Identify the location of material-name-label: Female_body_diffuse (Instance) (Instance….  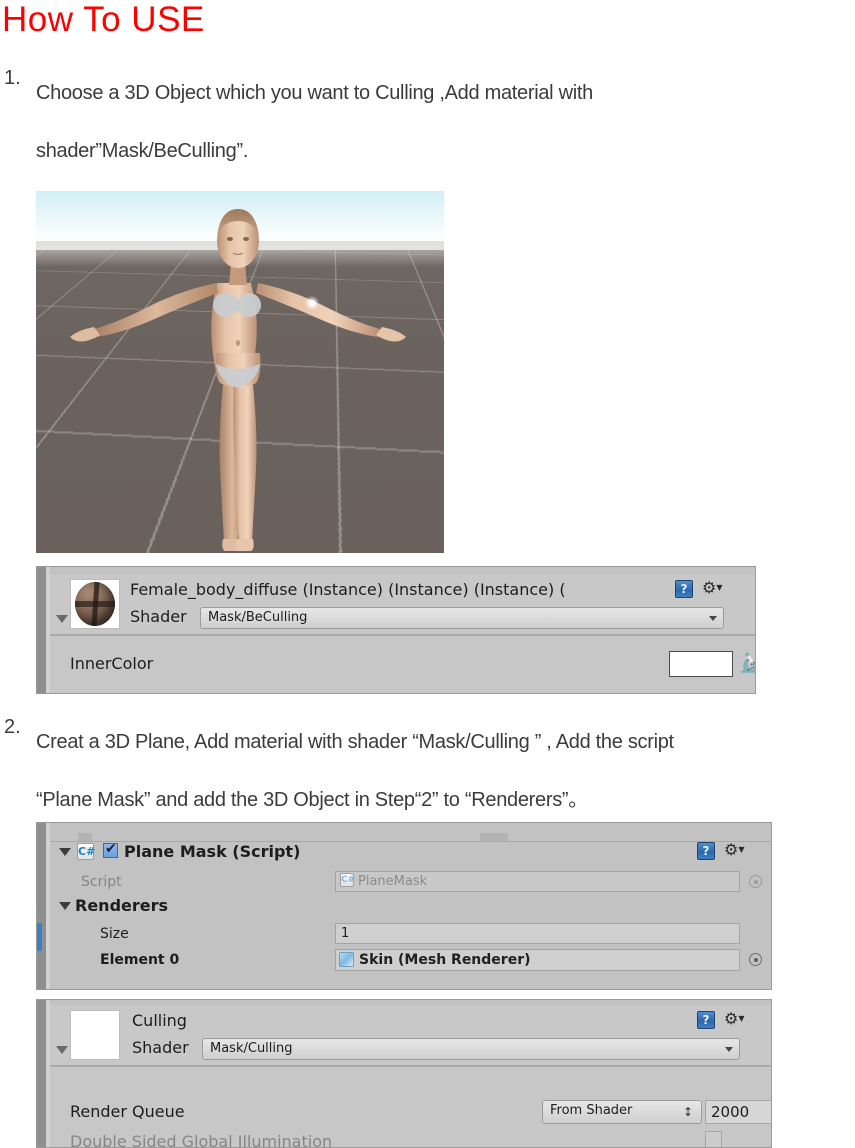
(348, 589).